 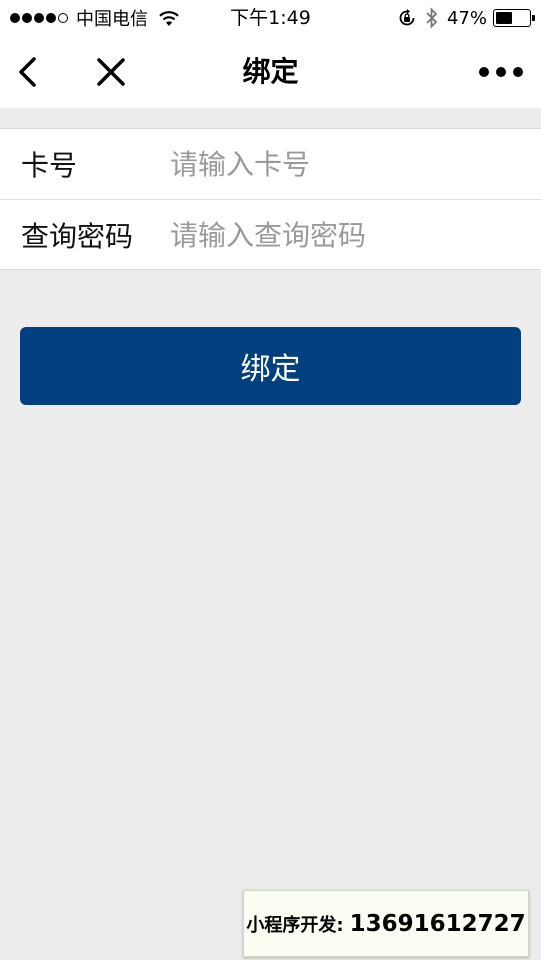 I want to click on battery-icon, so click(x=514, y=18).